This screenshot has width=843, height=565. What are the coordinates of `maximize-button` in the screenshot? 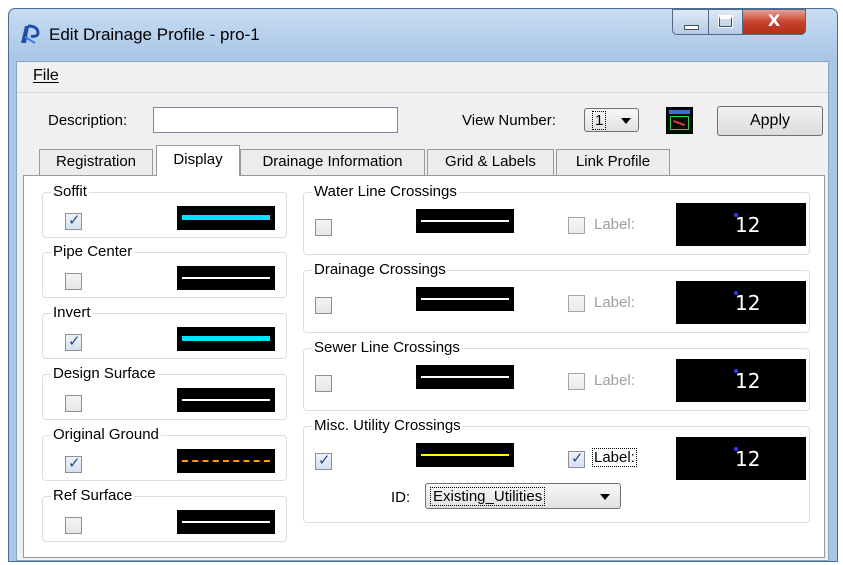 It's located at (725, 22).